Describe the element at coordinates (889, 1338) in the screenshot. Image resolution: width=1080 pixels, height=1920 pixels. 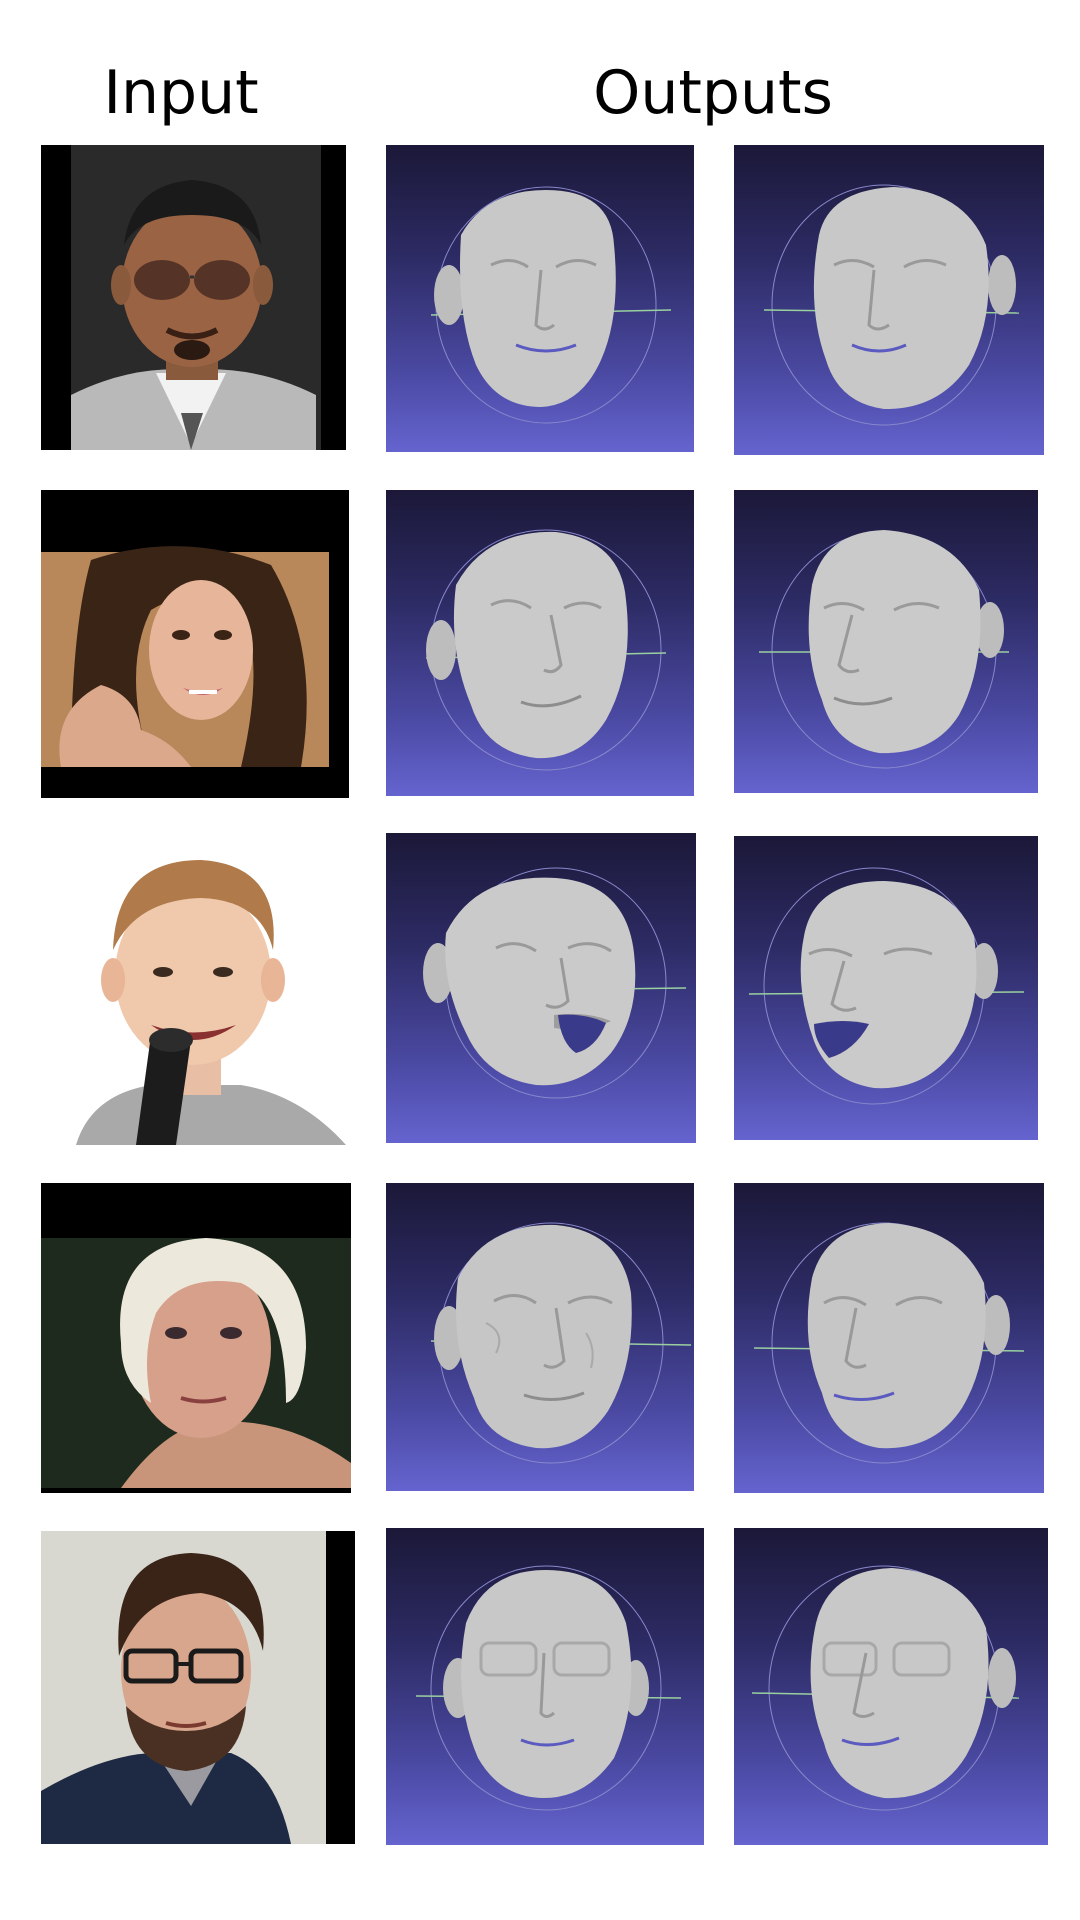
I see `output-render-4b` at that location.